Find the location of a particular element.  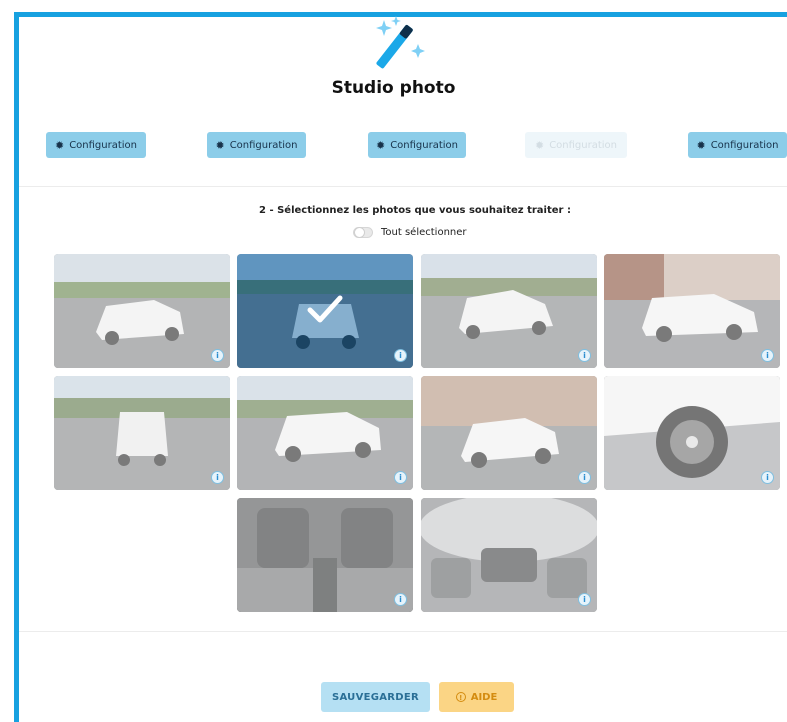

help-label: AIDE is located at coordinates (484, 697).